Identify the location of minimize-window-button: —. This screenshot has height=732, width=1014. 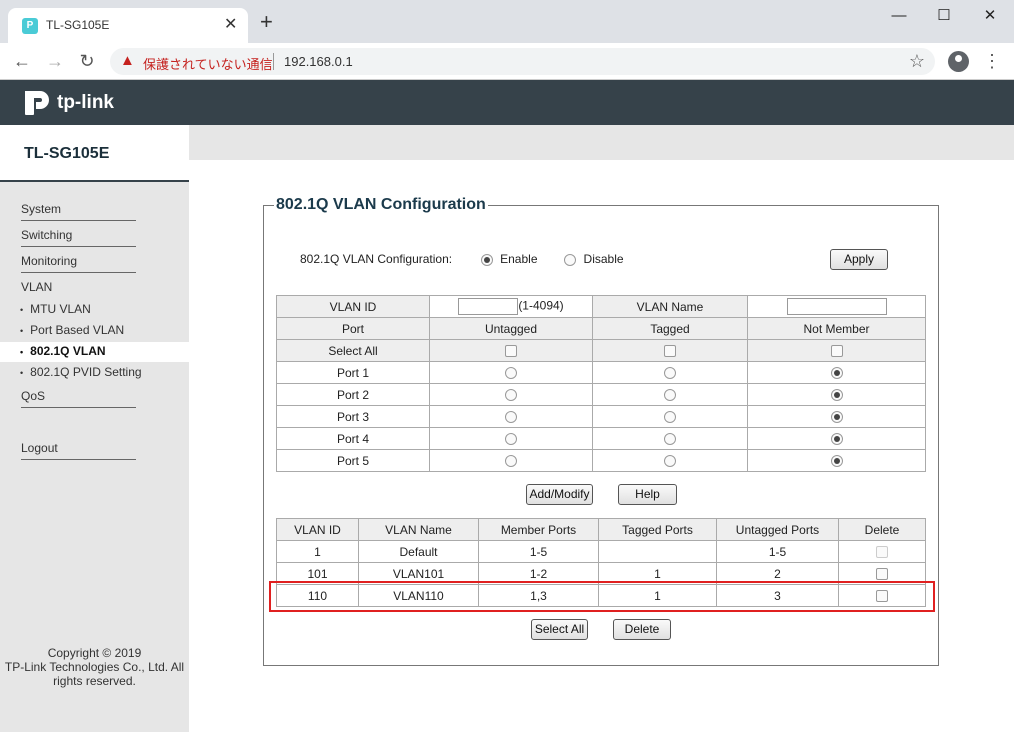
(899, 16).